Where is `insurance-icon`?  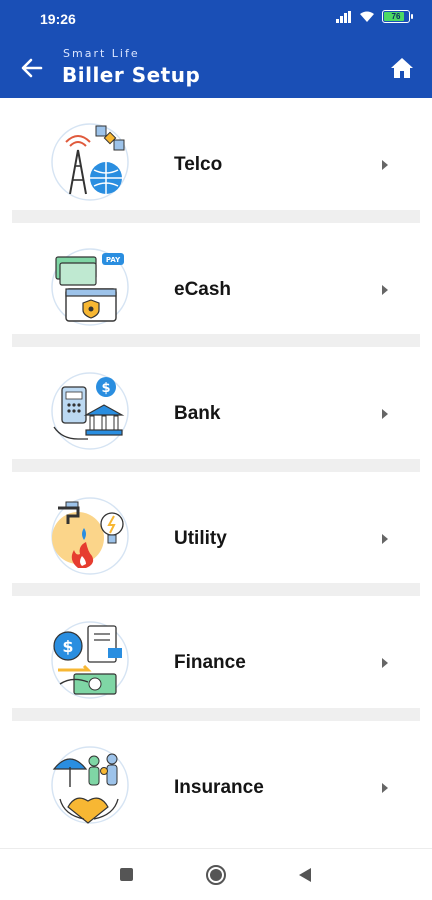 insurance-icon is located at coordinates (90, 785).